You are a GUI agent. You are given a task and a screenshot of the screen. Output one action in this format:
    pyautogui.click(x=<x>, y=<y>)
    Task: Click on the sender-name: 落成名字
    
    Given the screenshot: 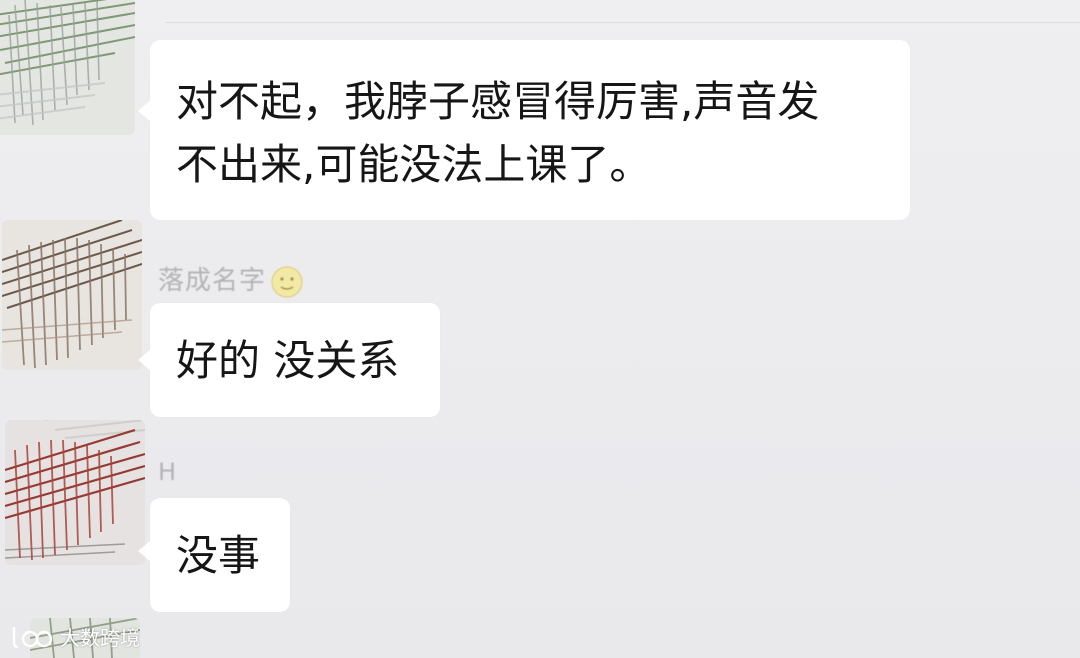 What is the action you would take?
    pyautogui.click(x=231, y=279)
    